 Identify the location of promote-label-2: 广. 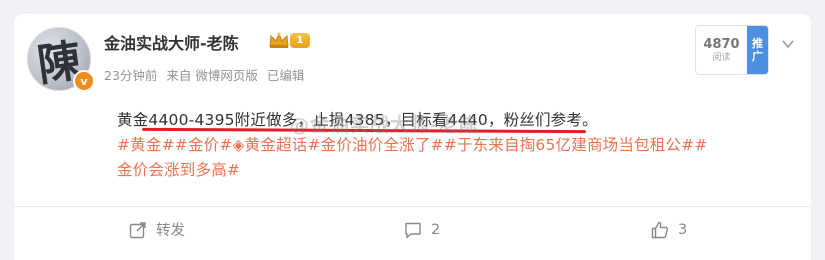
(757, 56).